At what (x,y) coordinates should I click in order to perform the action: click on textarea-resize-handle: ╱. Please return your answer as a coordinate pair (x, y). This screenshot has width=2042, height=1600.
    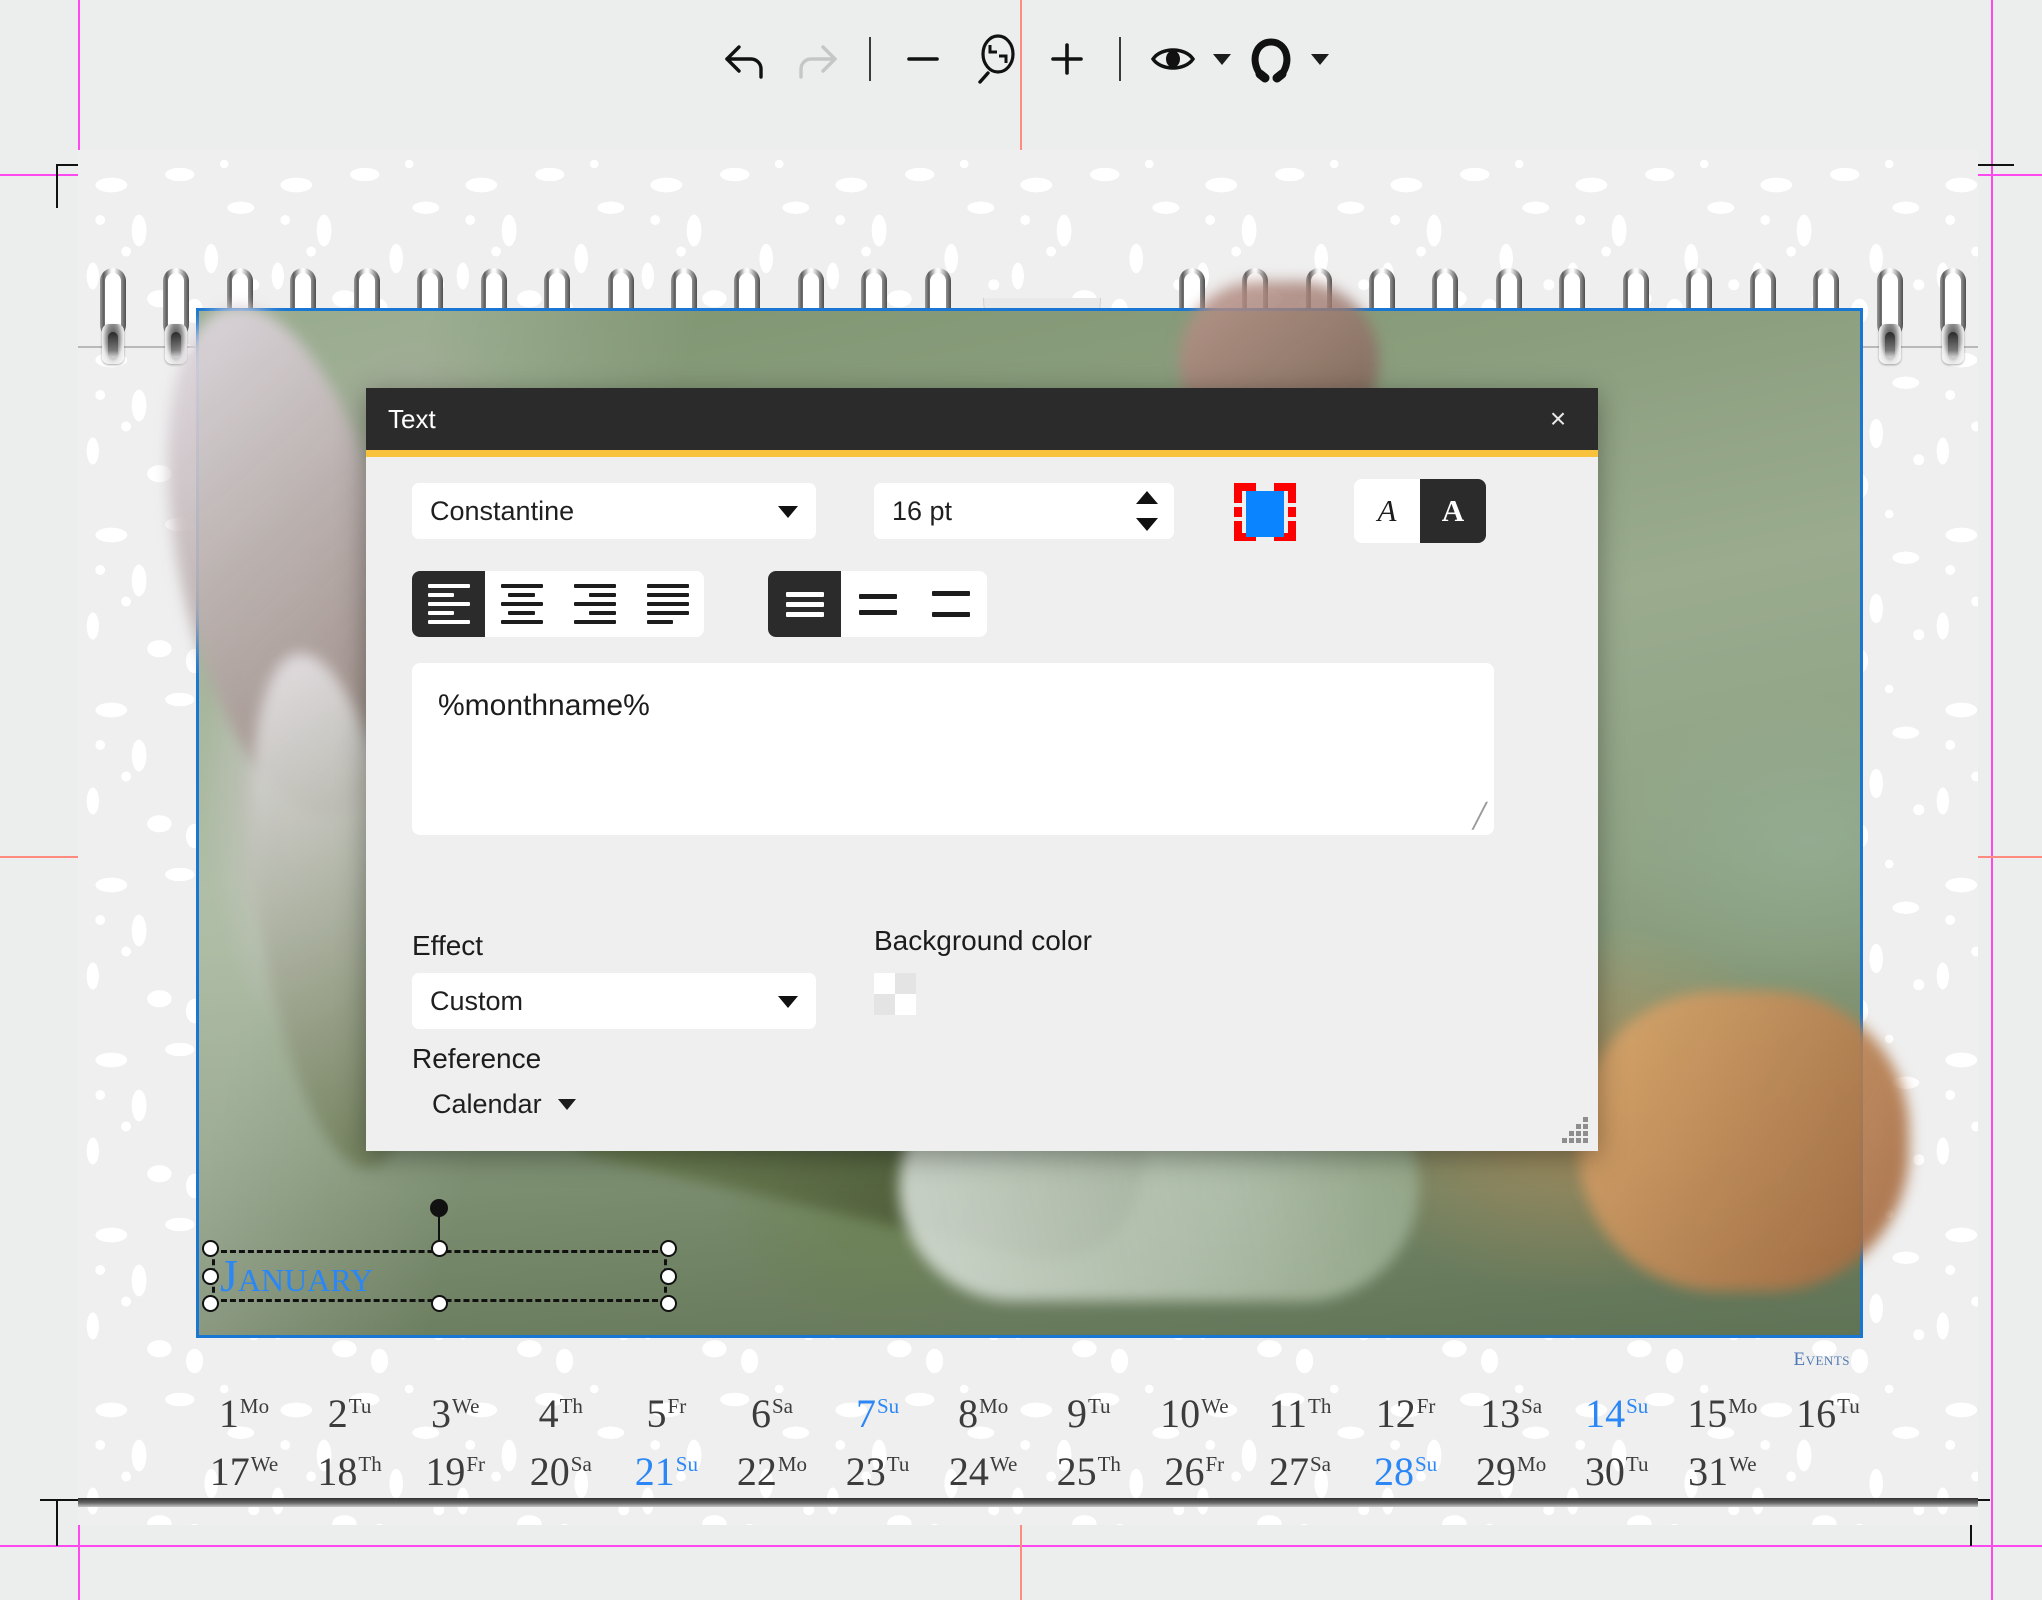
    Looking at the image, I should click on (1480, 816).